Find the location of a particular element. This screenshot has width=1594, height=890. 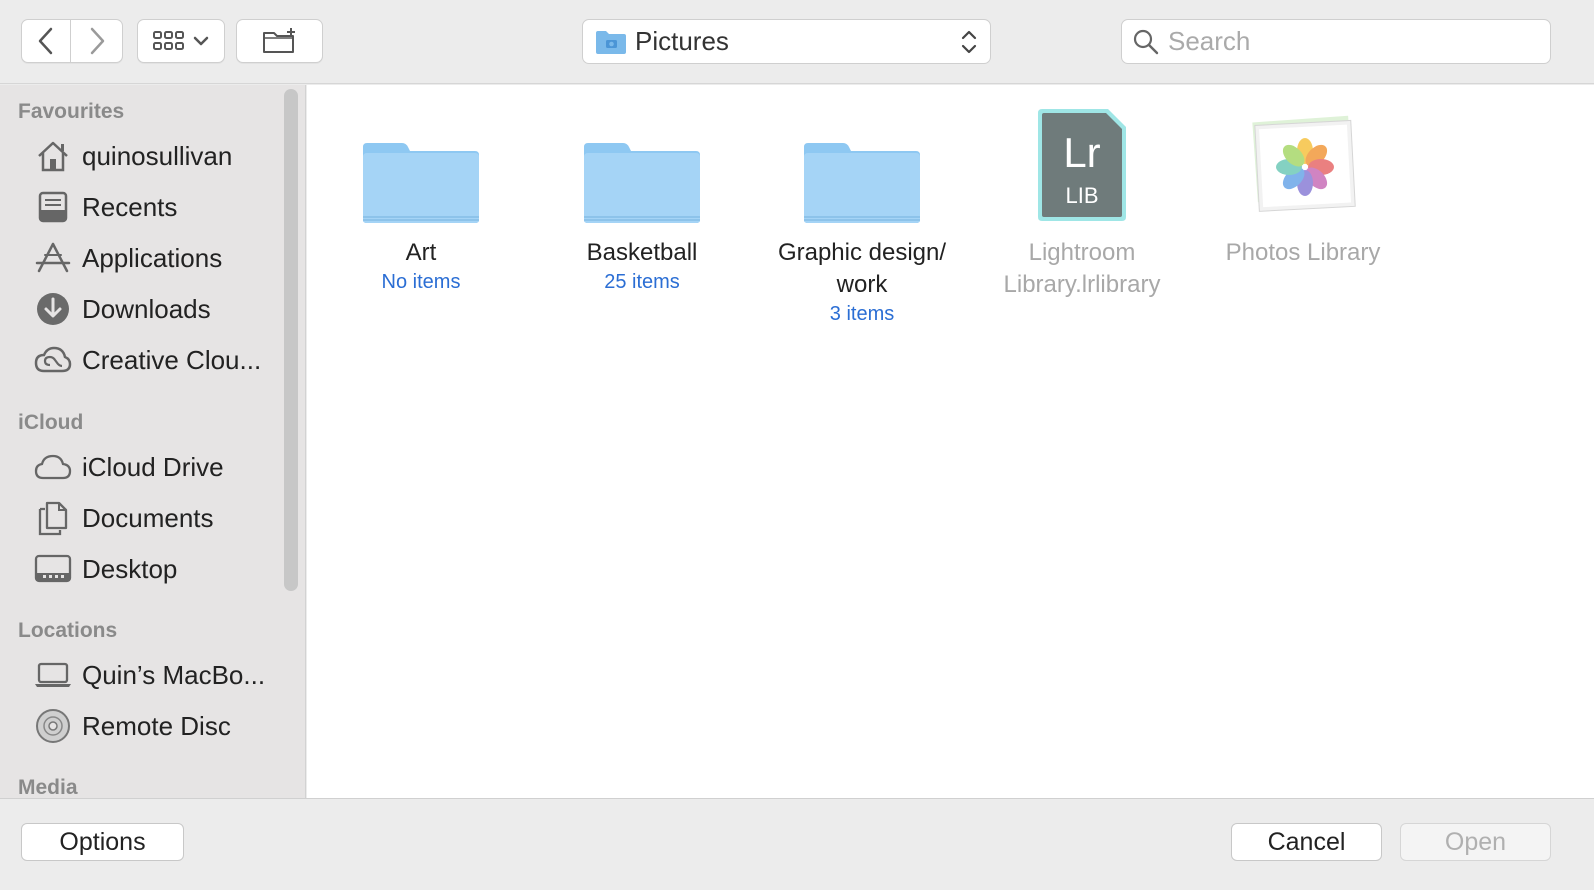

sidebar-item-applications: Applications is located at coordinates (155, 258).